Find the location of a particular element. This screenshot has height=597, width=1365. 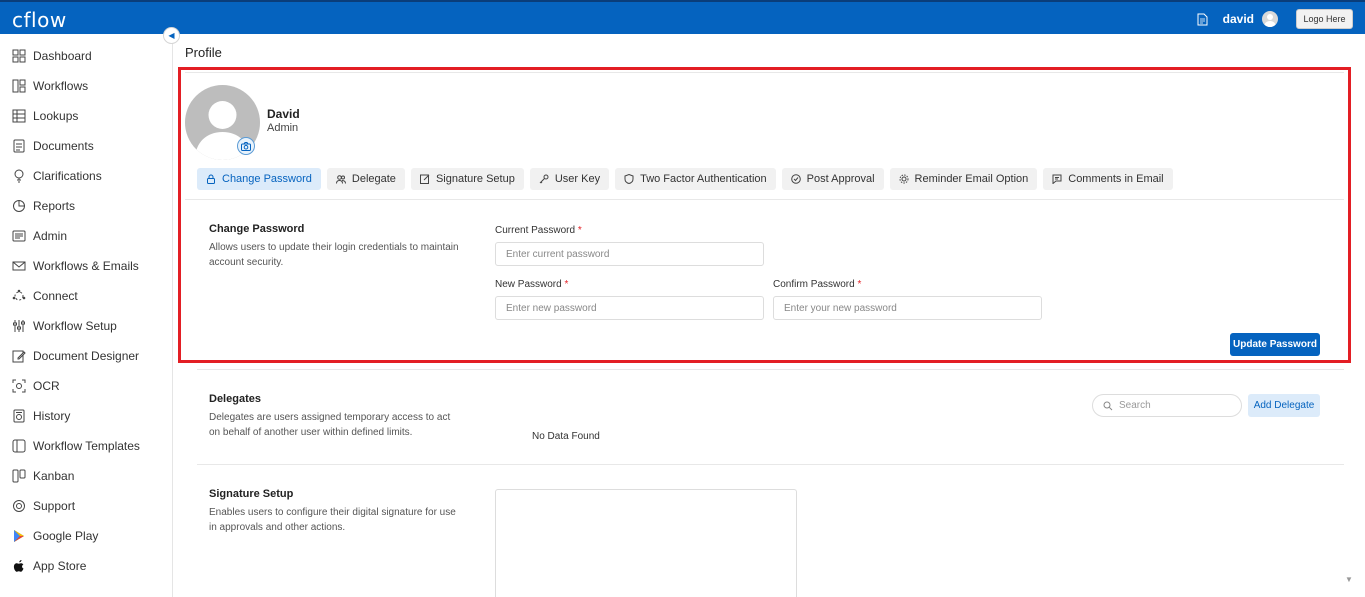

sidebar-item-label: Workflow Templates is located at coordinates (86, 446).